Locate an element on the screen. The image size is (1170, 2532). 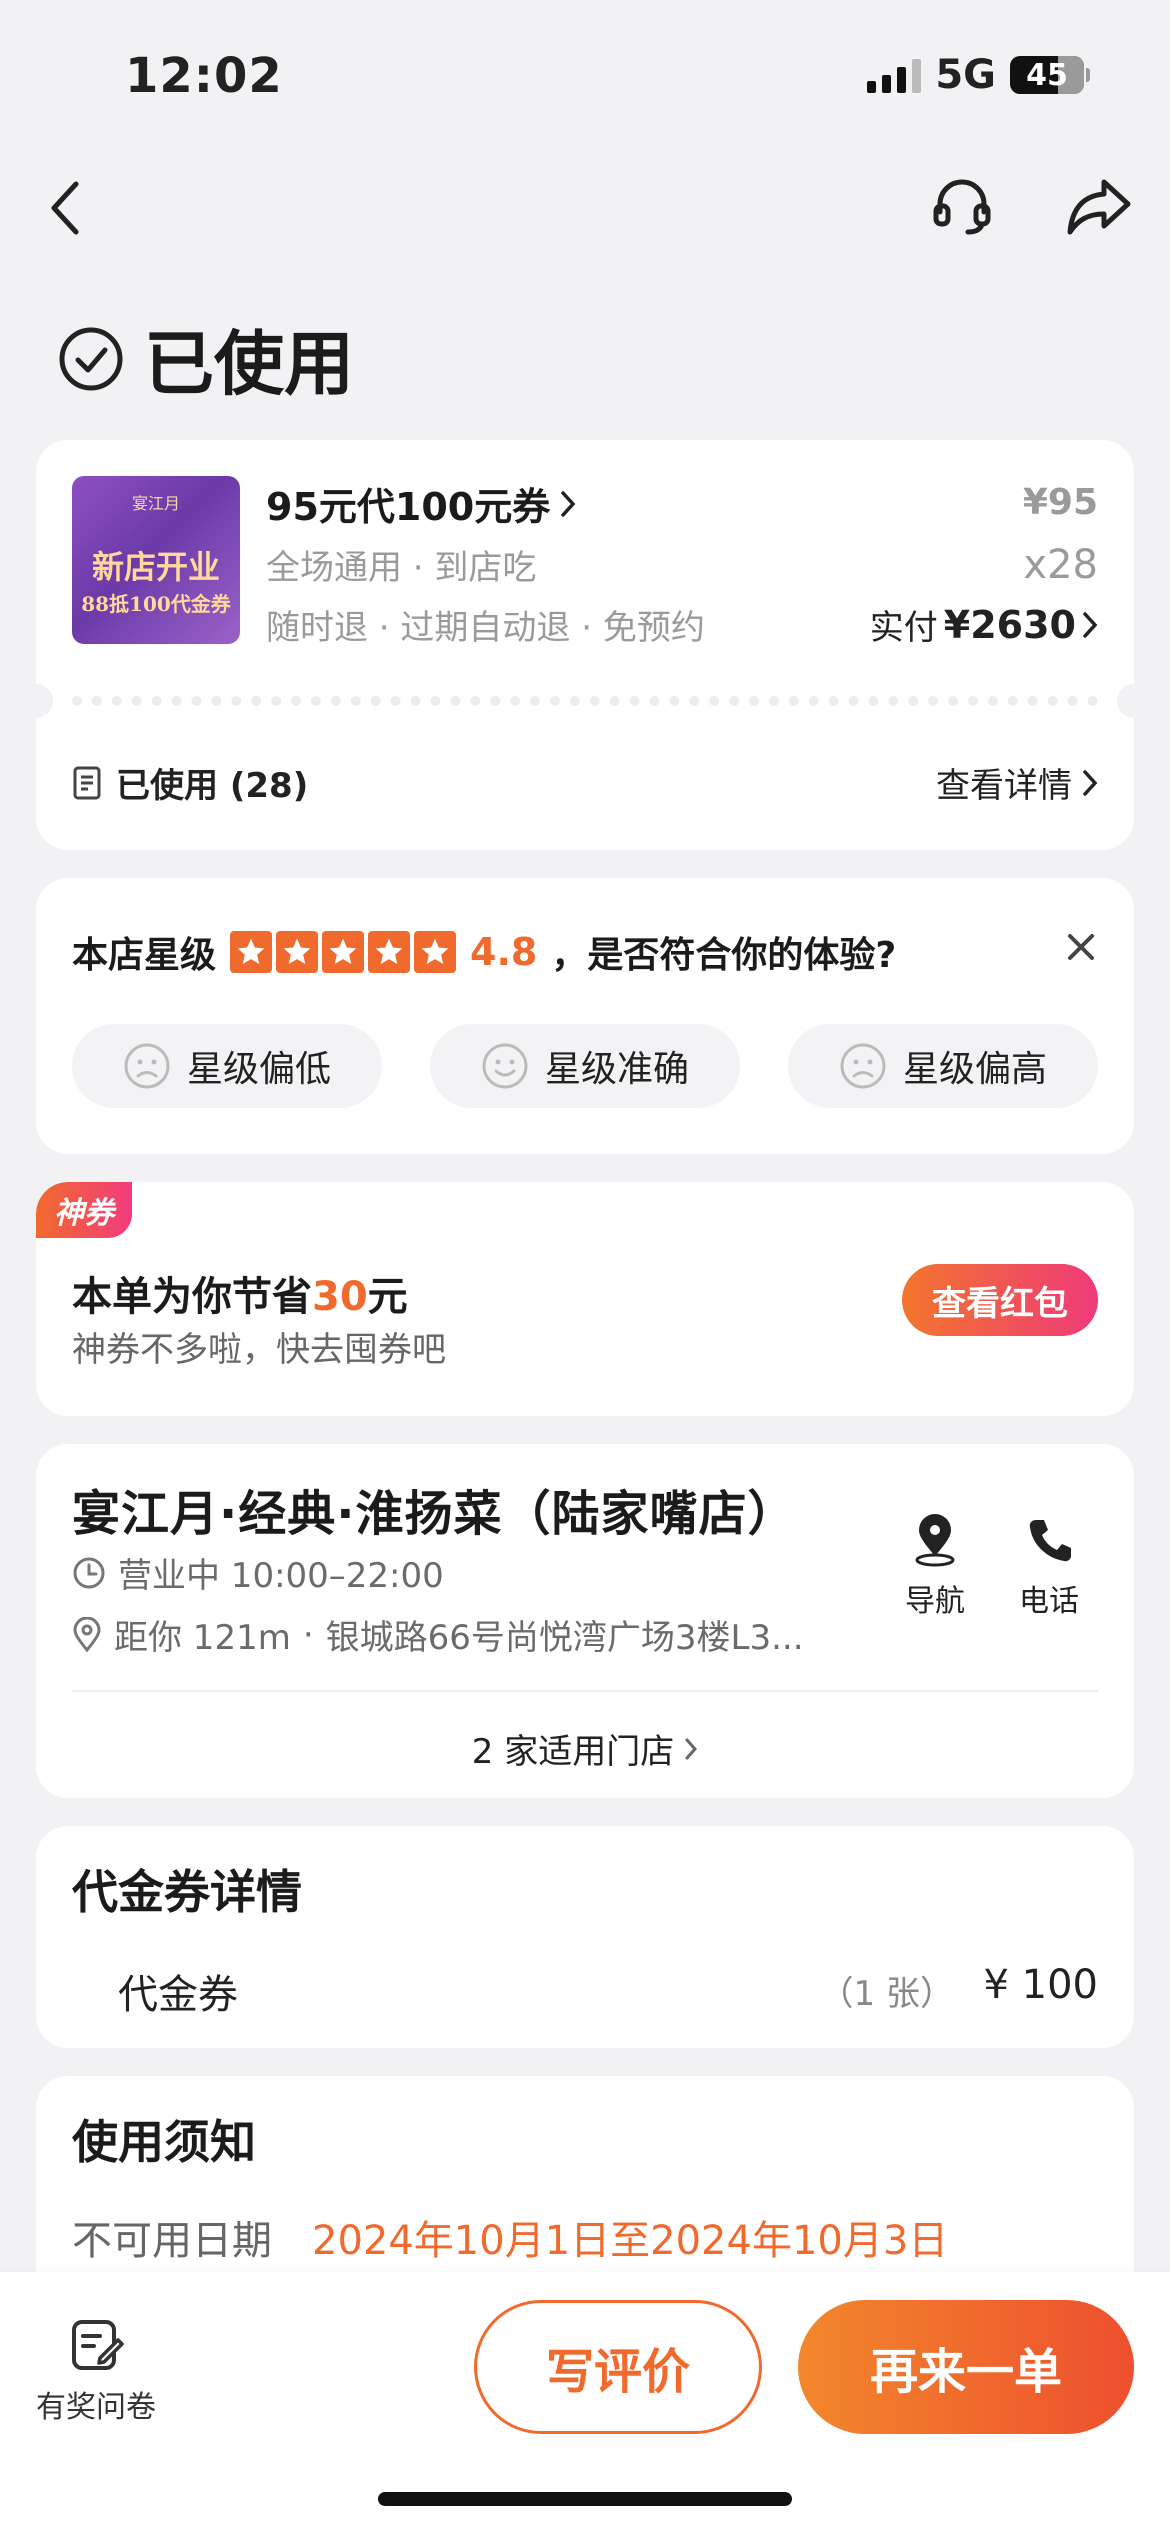
star-rating is located at coordinates (343, 952).